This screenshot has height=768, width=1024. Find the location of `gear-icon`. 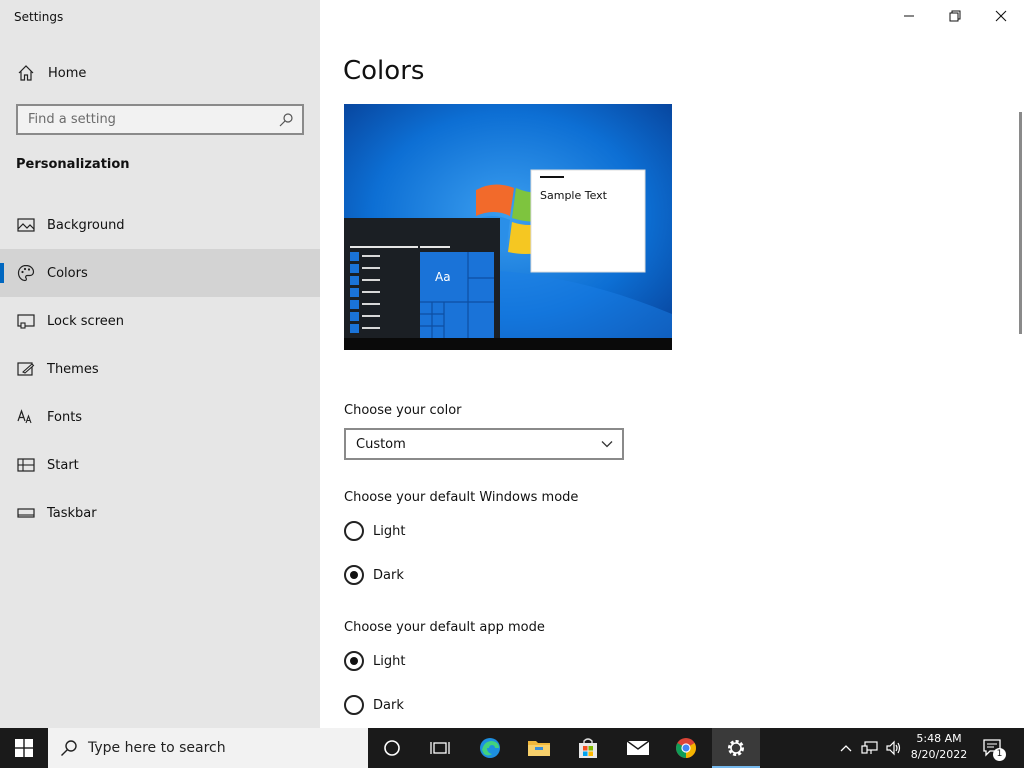

gear-icon is located at coordinates (736, 748).